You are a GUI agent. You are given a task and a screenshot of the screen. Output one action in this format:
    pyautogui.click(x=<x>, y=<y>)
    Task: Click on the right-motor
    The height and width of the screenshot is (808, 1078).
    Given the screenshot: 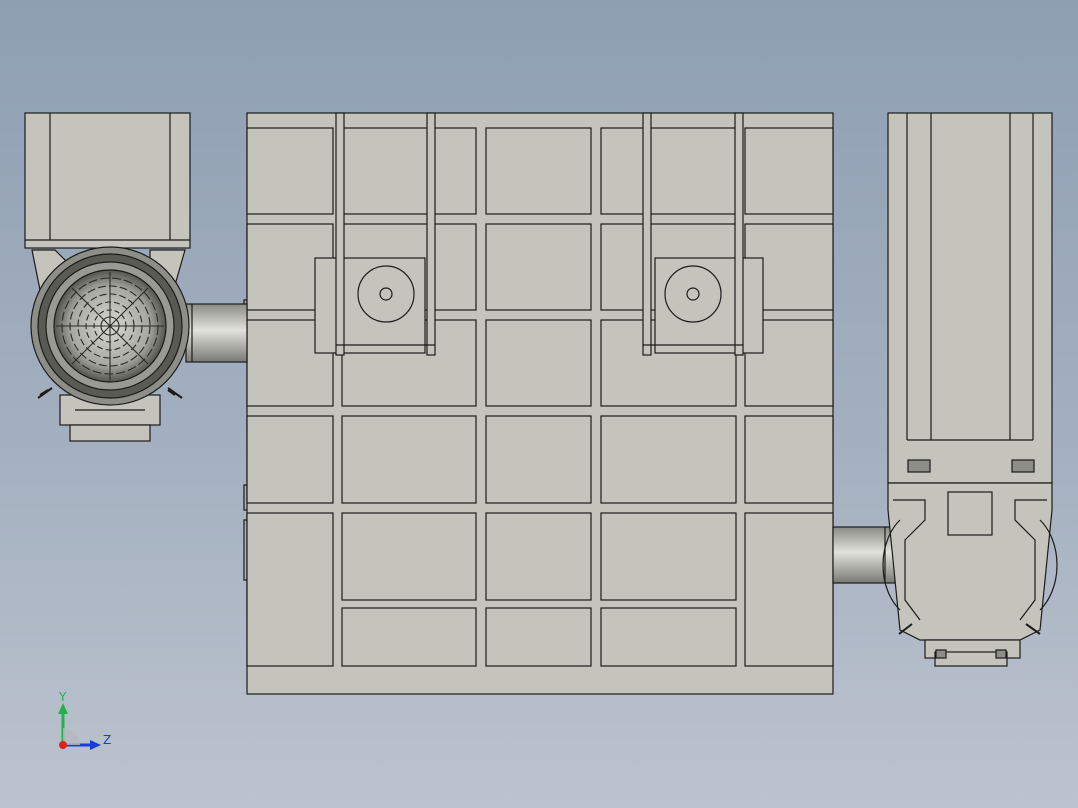 What is the action you would take?
    pyautogui.click(x=945, y=389)
    